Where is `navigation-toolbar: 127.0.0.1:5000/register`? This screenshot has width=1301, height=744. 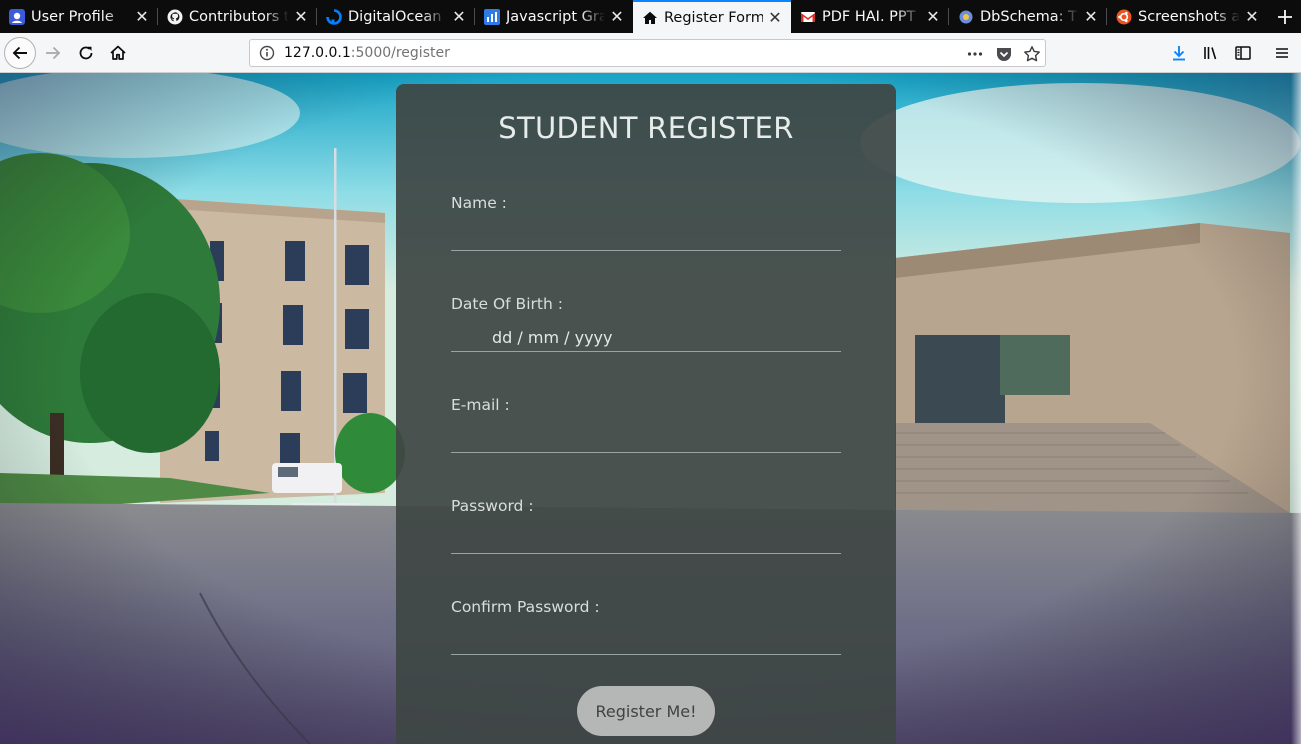
navigation-toolbar: 127.0.0.1:5000/register is located at coordinates (650, 53).